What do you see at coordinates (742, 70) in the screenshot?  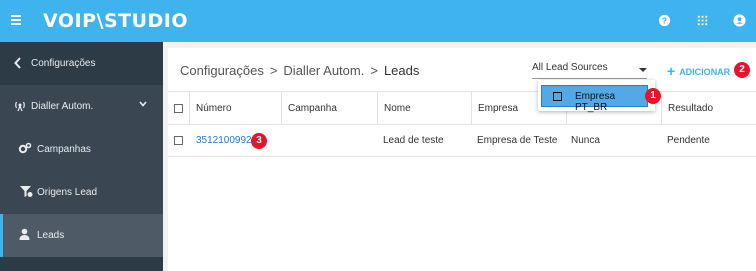 I see `annotation-badge-2: 2` at bounding box center [742, 70].